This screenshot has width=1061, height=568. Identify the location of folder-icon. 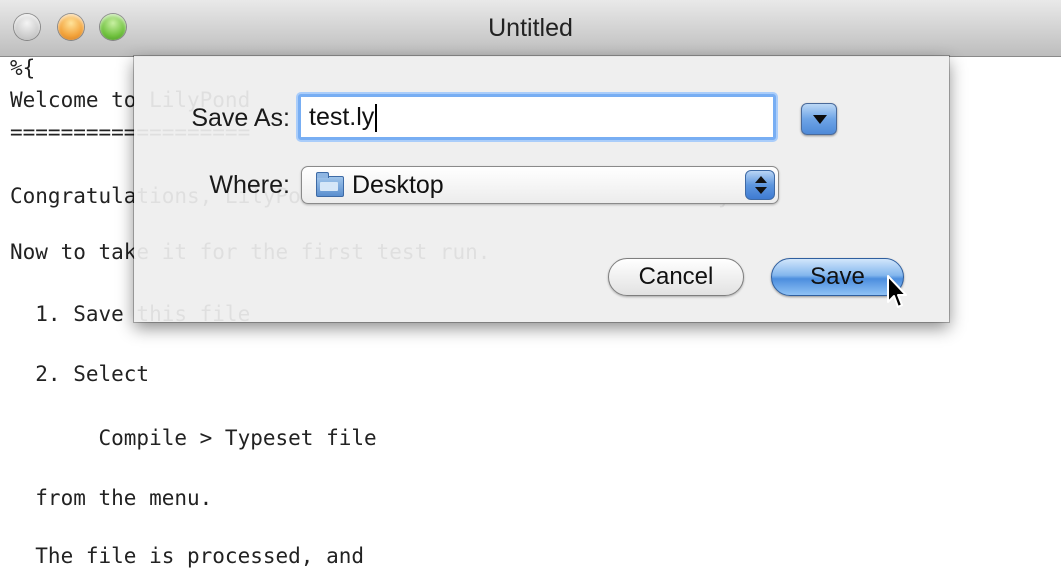
(330, 184).